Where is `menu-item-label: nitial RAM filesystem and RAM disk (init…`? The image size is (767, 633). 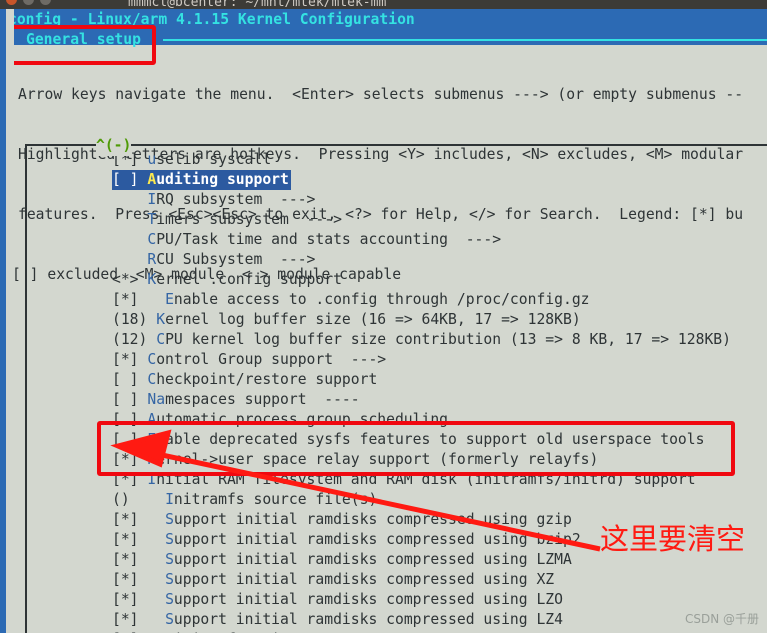 menu-item-label: nitial RAM filesystem and RAM disk (init… is located at coordinates (426, 479).